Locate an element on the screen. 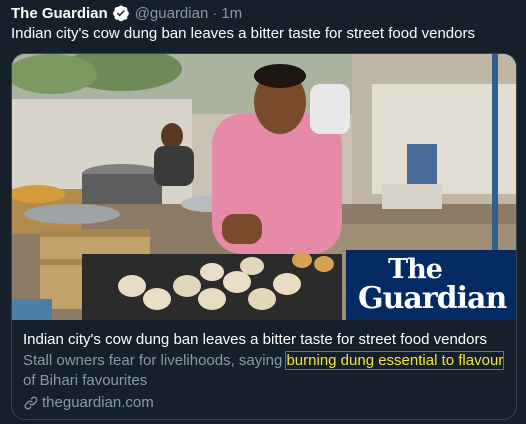 The image size is (526, 424). tweet-timestamp: 1m is located at coordinates (231, 13).